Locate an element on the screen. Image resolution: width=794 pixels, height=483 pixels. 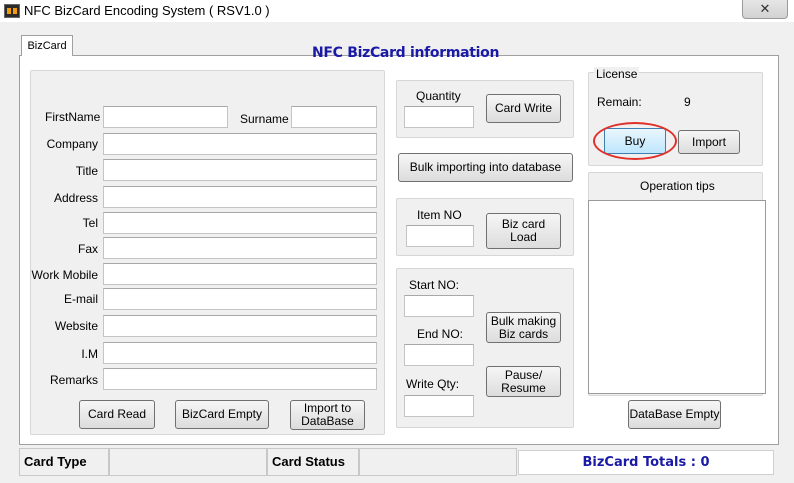
import-to-database-button: Import to DataBase is located at coordinates (327, 415).